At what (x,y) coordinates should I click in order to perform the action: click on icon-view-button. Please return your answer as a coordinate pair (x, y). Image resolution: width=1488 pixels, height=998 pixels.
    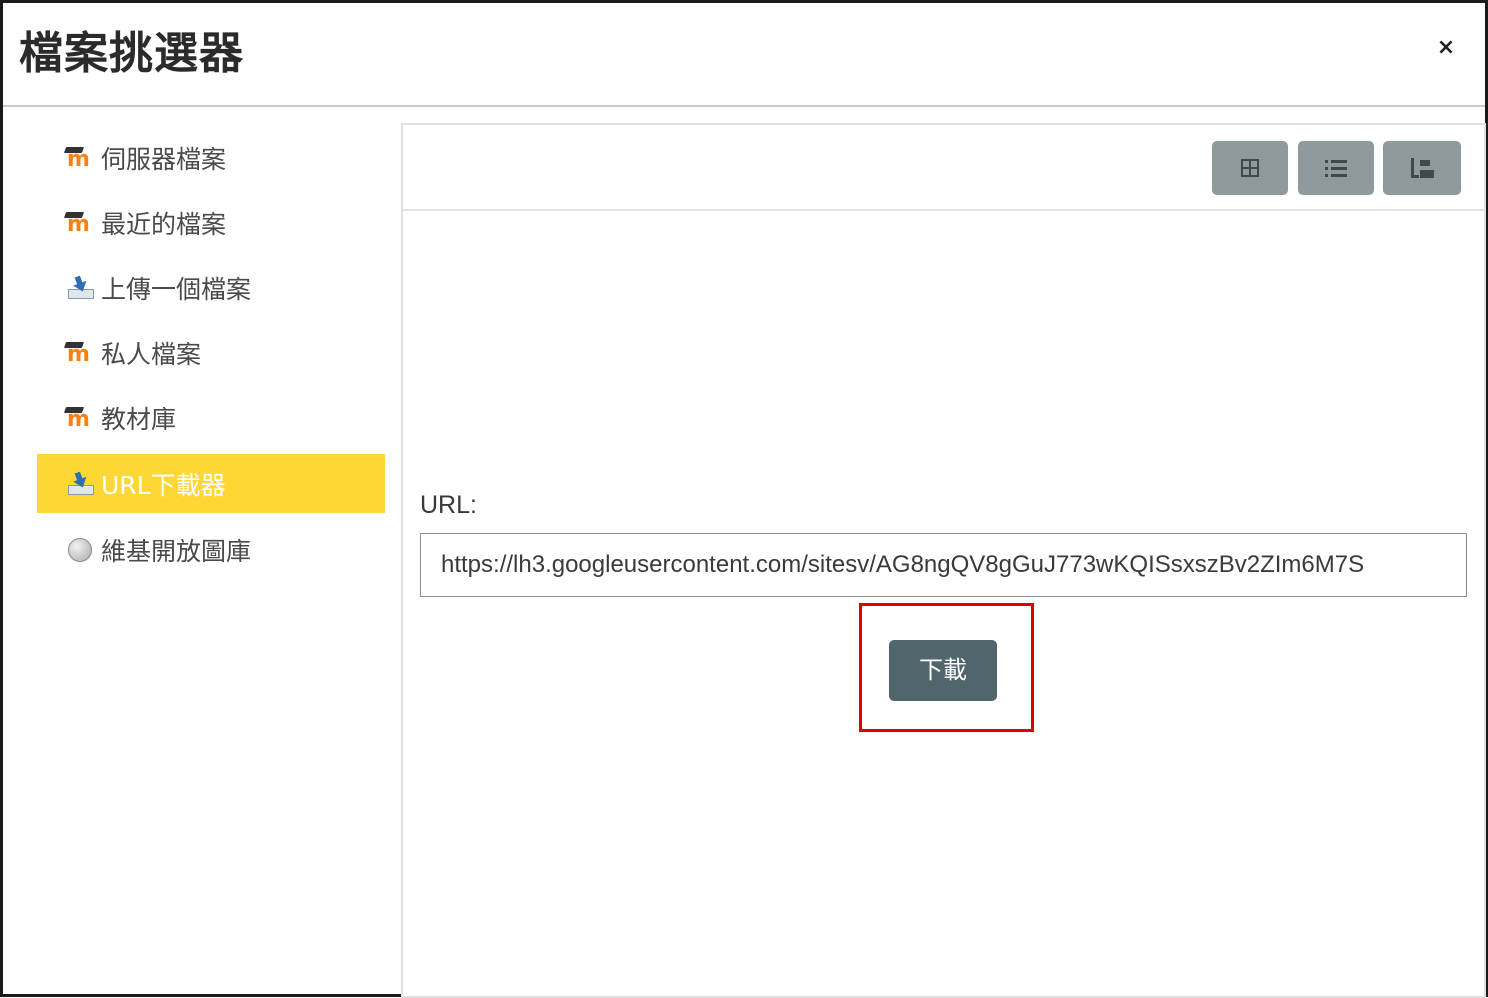
    Looking at the image, I should click on (1250, 168).